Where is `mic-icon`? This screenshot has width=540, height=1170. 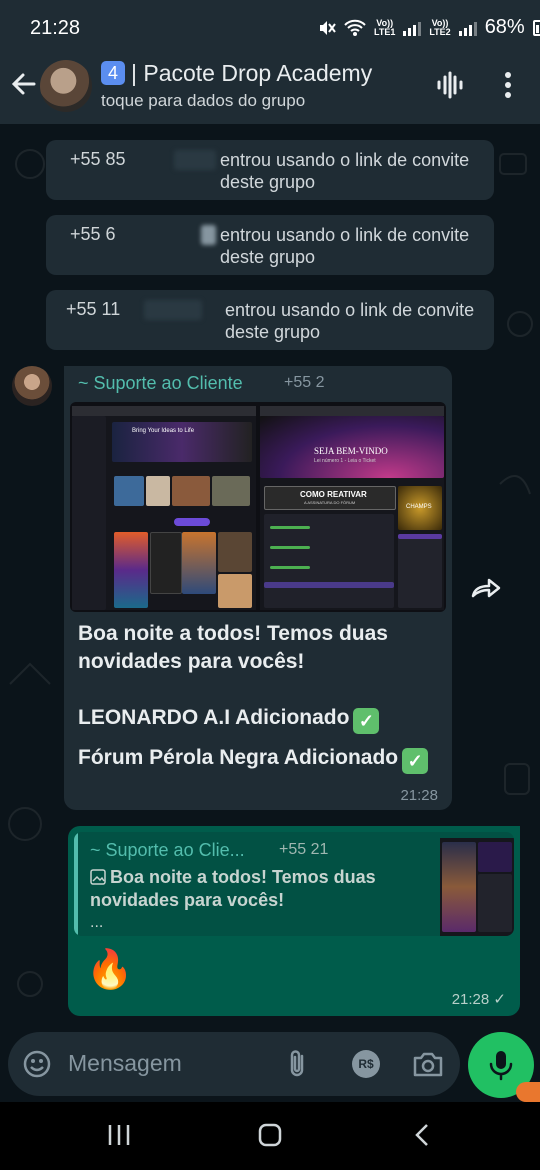
mic-icon is located at coordinates (501, 1066).